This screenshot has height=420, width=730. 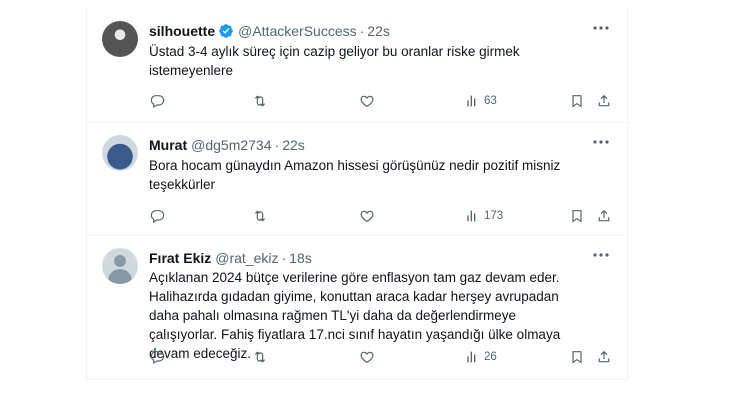 What do you see at coordinates (494, 216) in the screenshot?
I see `view-count: 173` at bounding box center [494, 216].